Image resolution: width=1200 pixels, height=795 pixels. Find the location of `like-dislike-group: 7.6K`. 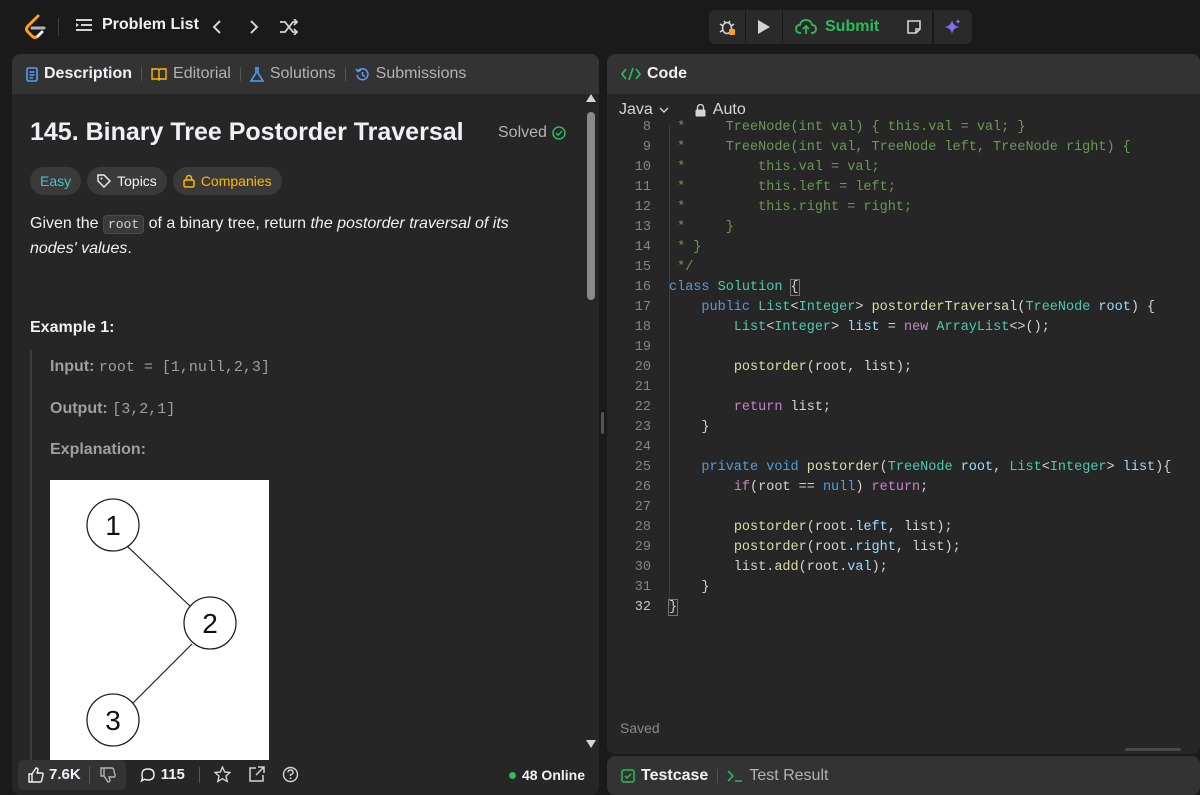

like-dislike-group: 7.6K is located at coordinates (72, 774).